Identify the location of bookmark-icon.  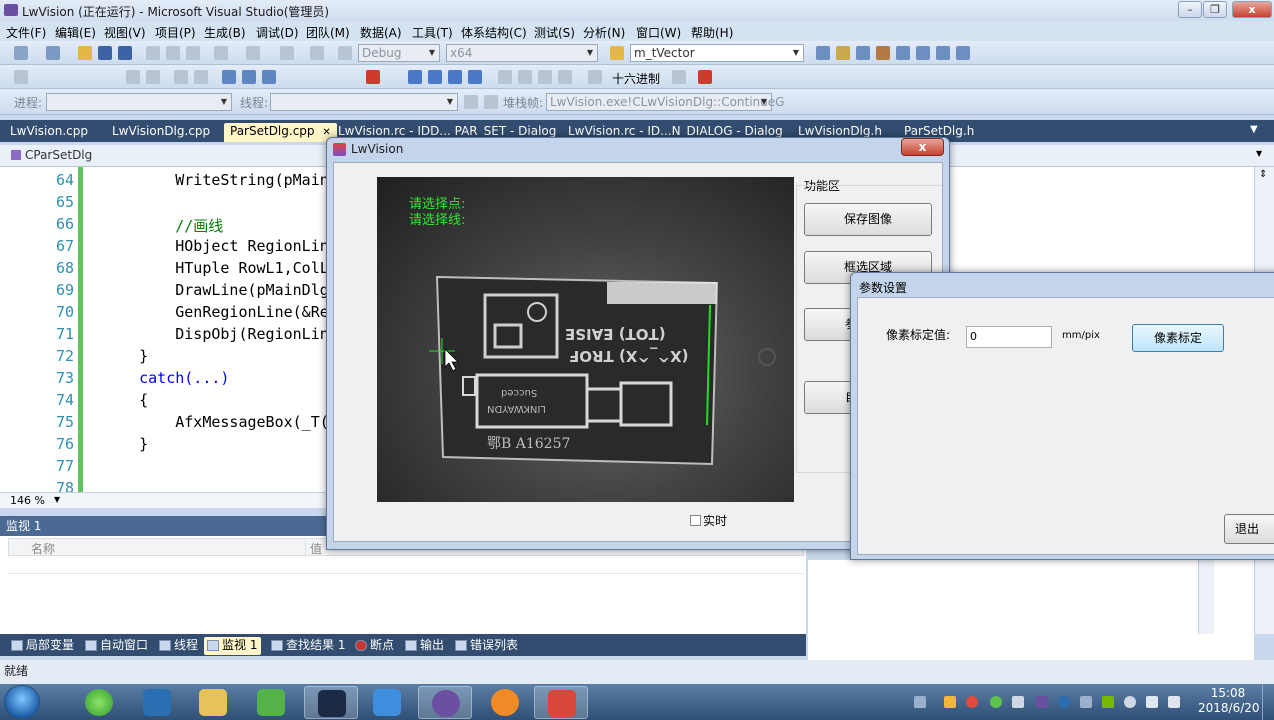
(229, 77).